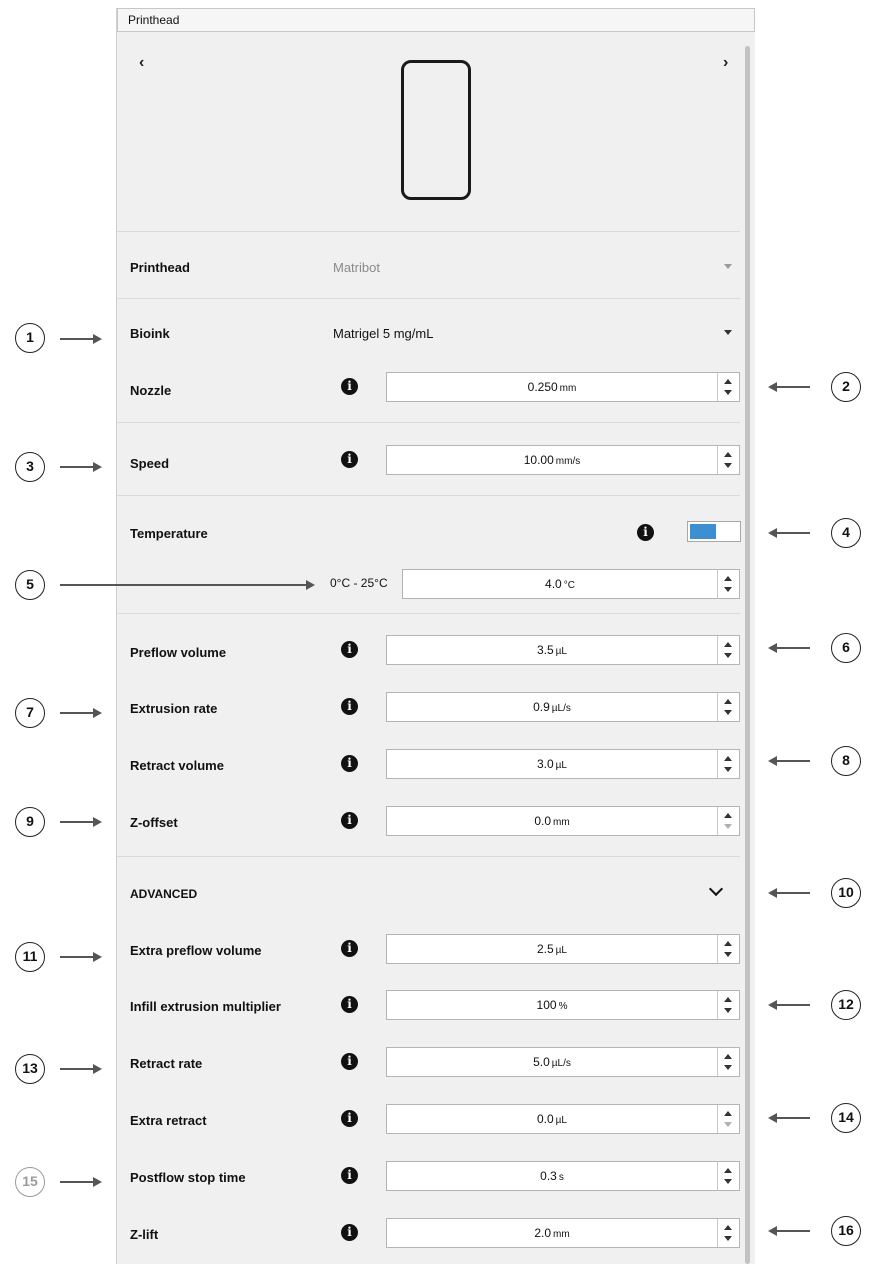 This screenshot has height=1264, width=872. I want to click on temperature-spinbox: 4.0 °C, so click(571, 584).